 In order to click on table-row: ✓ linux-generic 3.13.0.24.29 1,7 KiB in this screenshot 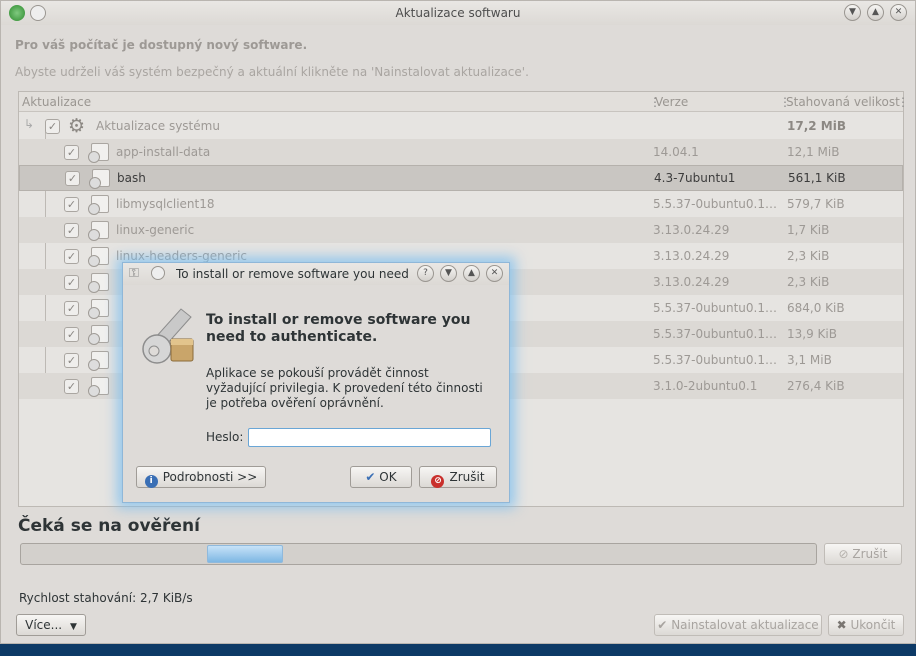, I will do `click(461, 230)`.